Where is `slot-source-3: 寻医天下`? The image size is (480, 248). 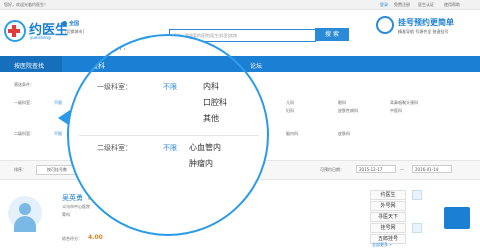 slot-source-3: 寻医天下 is located at coordinates (388, 217).